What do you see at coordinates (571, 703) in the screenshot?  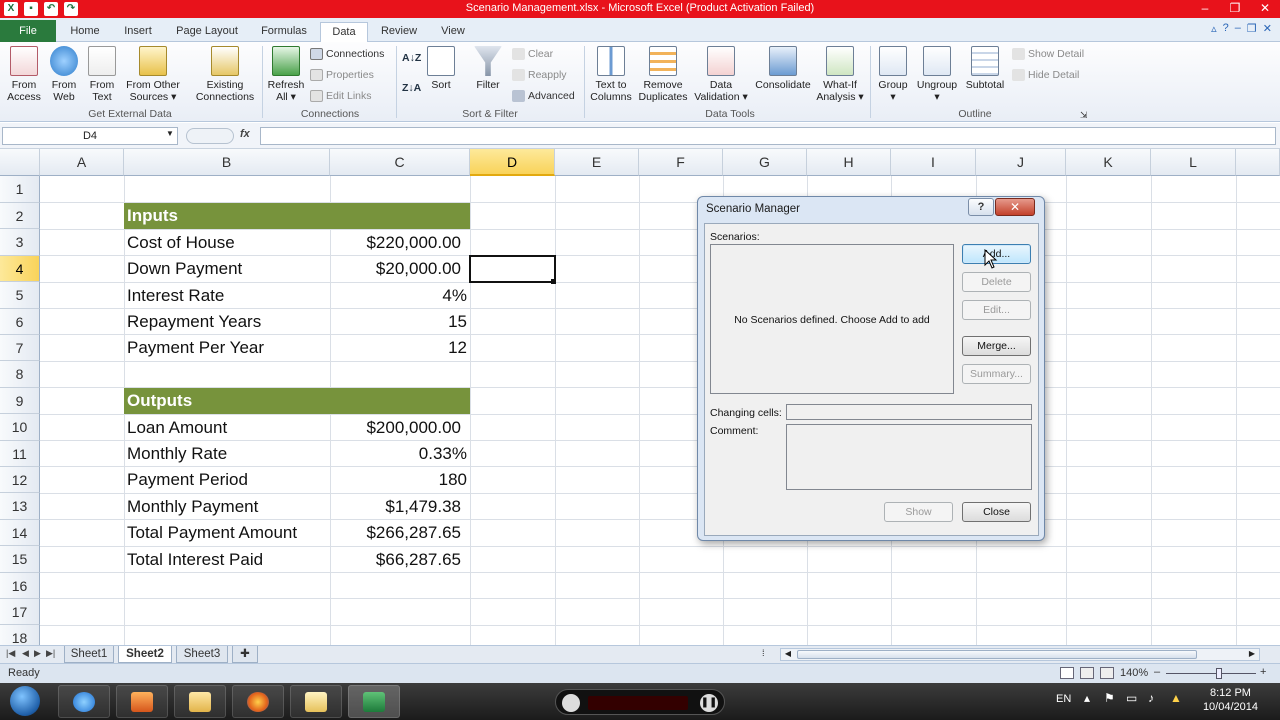 I see `record-stop-icon` at bounding box center [571, 703].